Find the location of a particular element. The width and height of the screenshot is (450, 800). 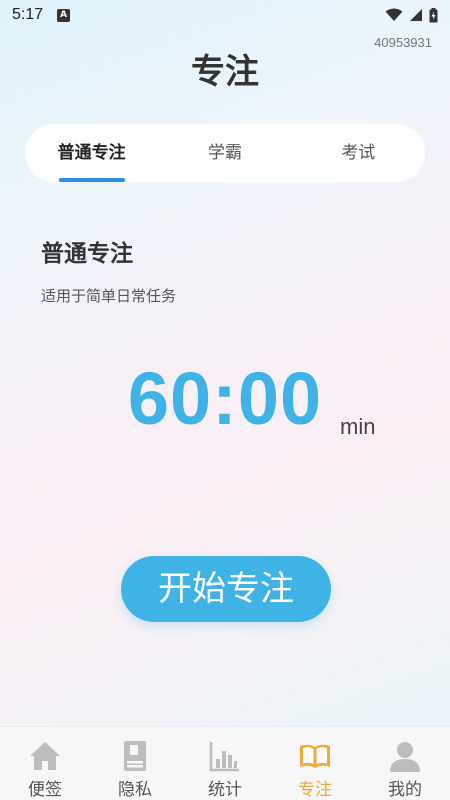

tab-xueba: 学霸 is located at coordinates (224, 153).